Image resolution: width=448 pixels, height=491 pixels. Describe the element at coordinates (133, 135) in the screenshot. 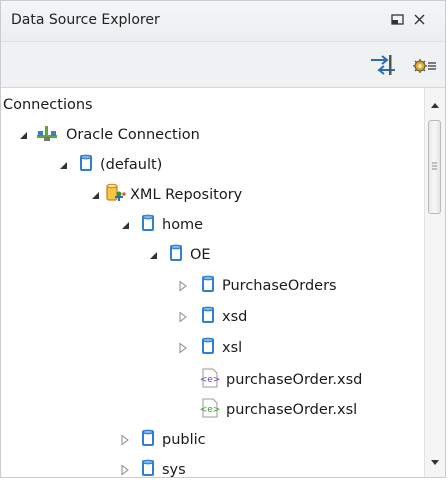

I see `tree-item-label: Oracle Connection` at that location.